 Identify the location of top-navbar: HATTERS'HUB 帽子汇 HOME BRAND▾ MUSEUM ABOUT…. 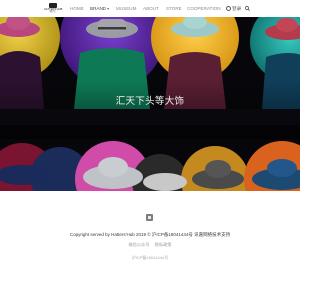
(150, 8).